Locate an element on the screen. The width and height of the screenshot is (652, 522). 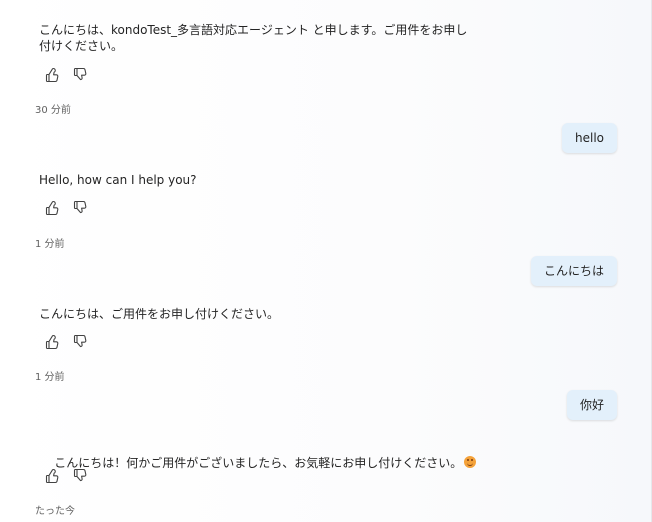
user-message-bubble: 你好 is located at coordinates (591, 405).